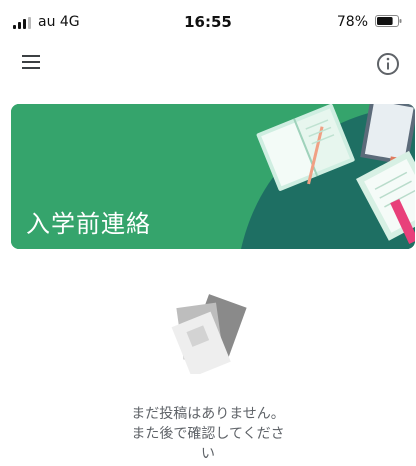 The height and width of the screenshot is (466, 416). Describe the element at coordinates (88, 221) in the screenshot. I see `class-title: 入学前連絡` at that location.